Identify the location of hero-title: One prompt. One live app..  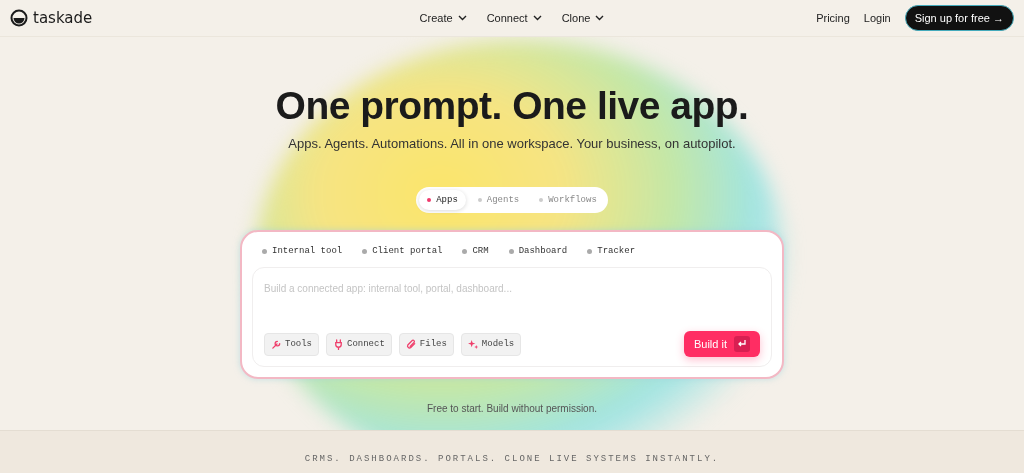
(512, 106).